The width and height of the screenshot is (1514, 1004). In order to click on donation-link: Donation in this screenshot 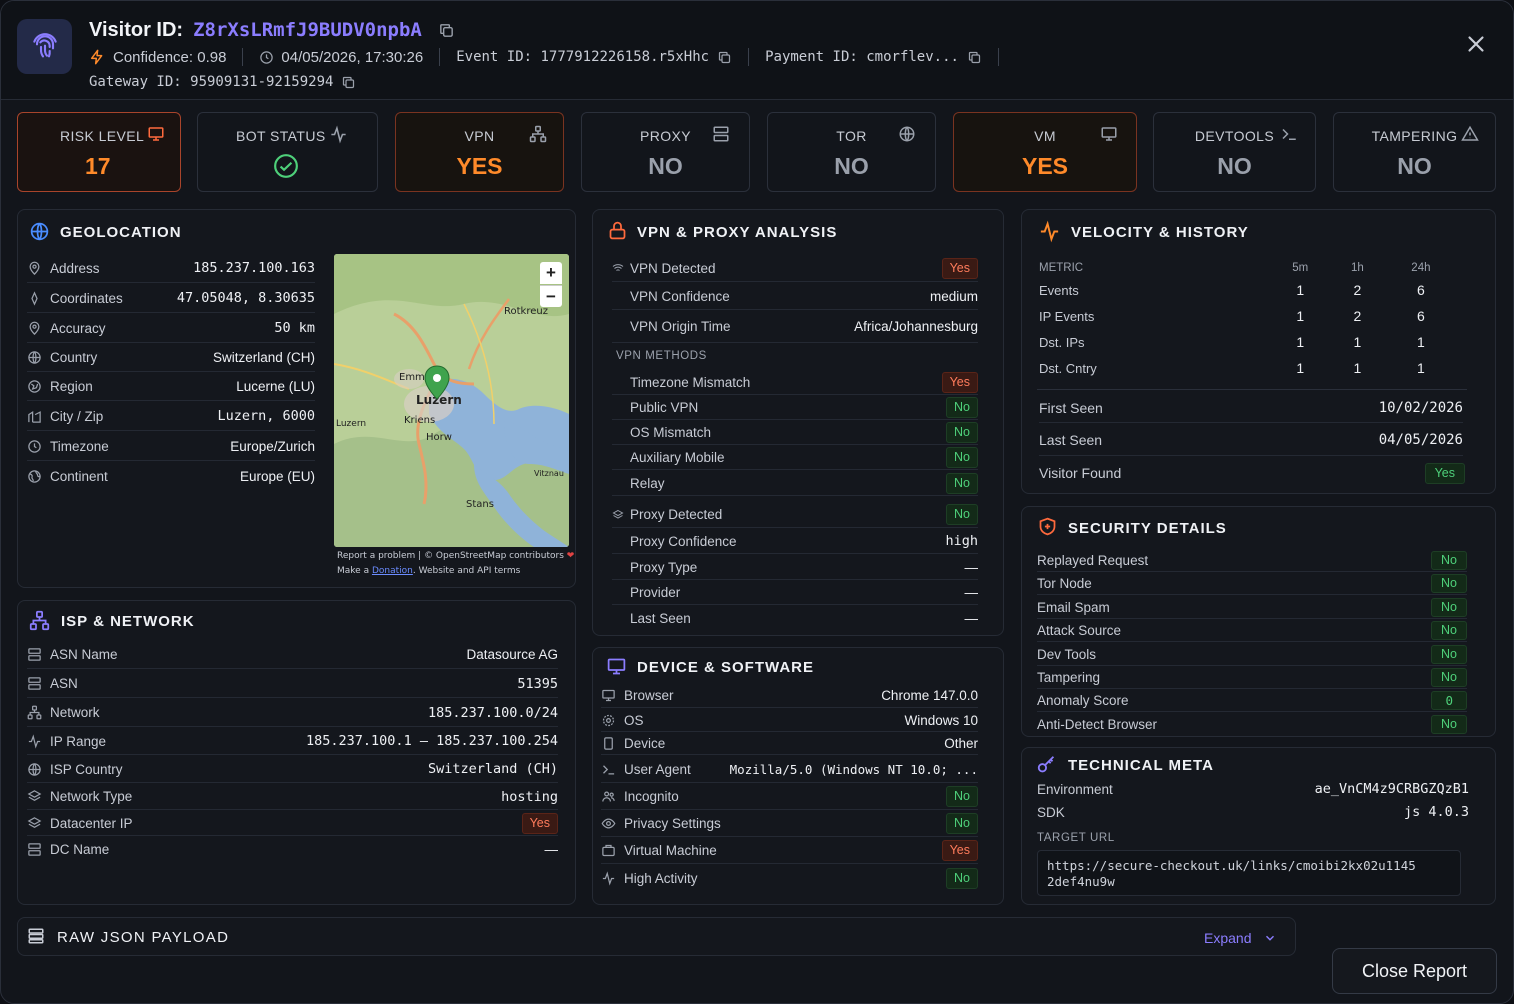, I will do `click(392, 571)`.